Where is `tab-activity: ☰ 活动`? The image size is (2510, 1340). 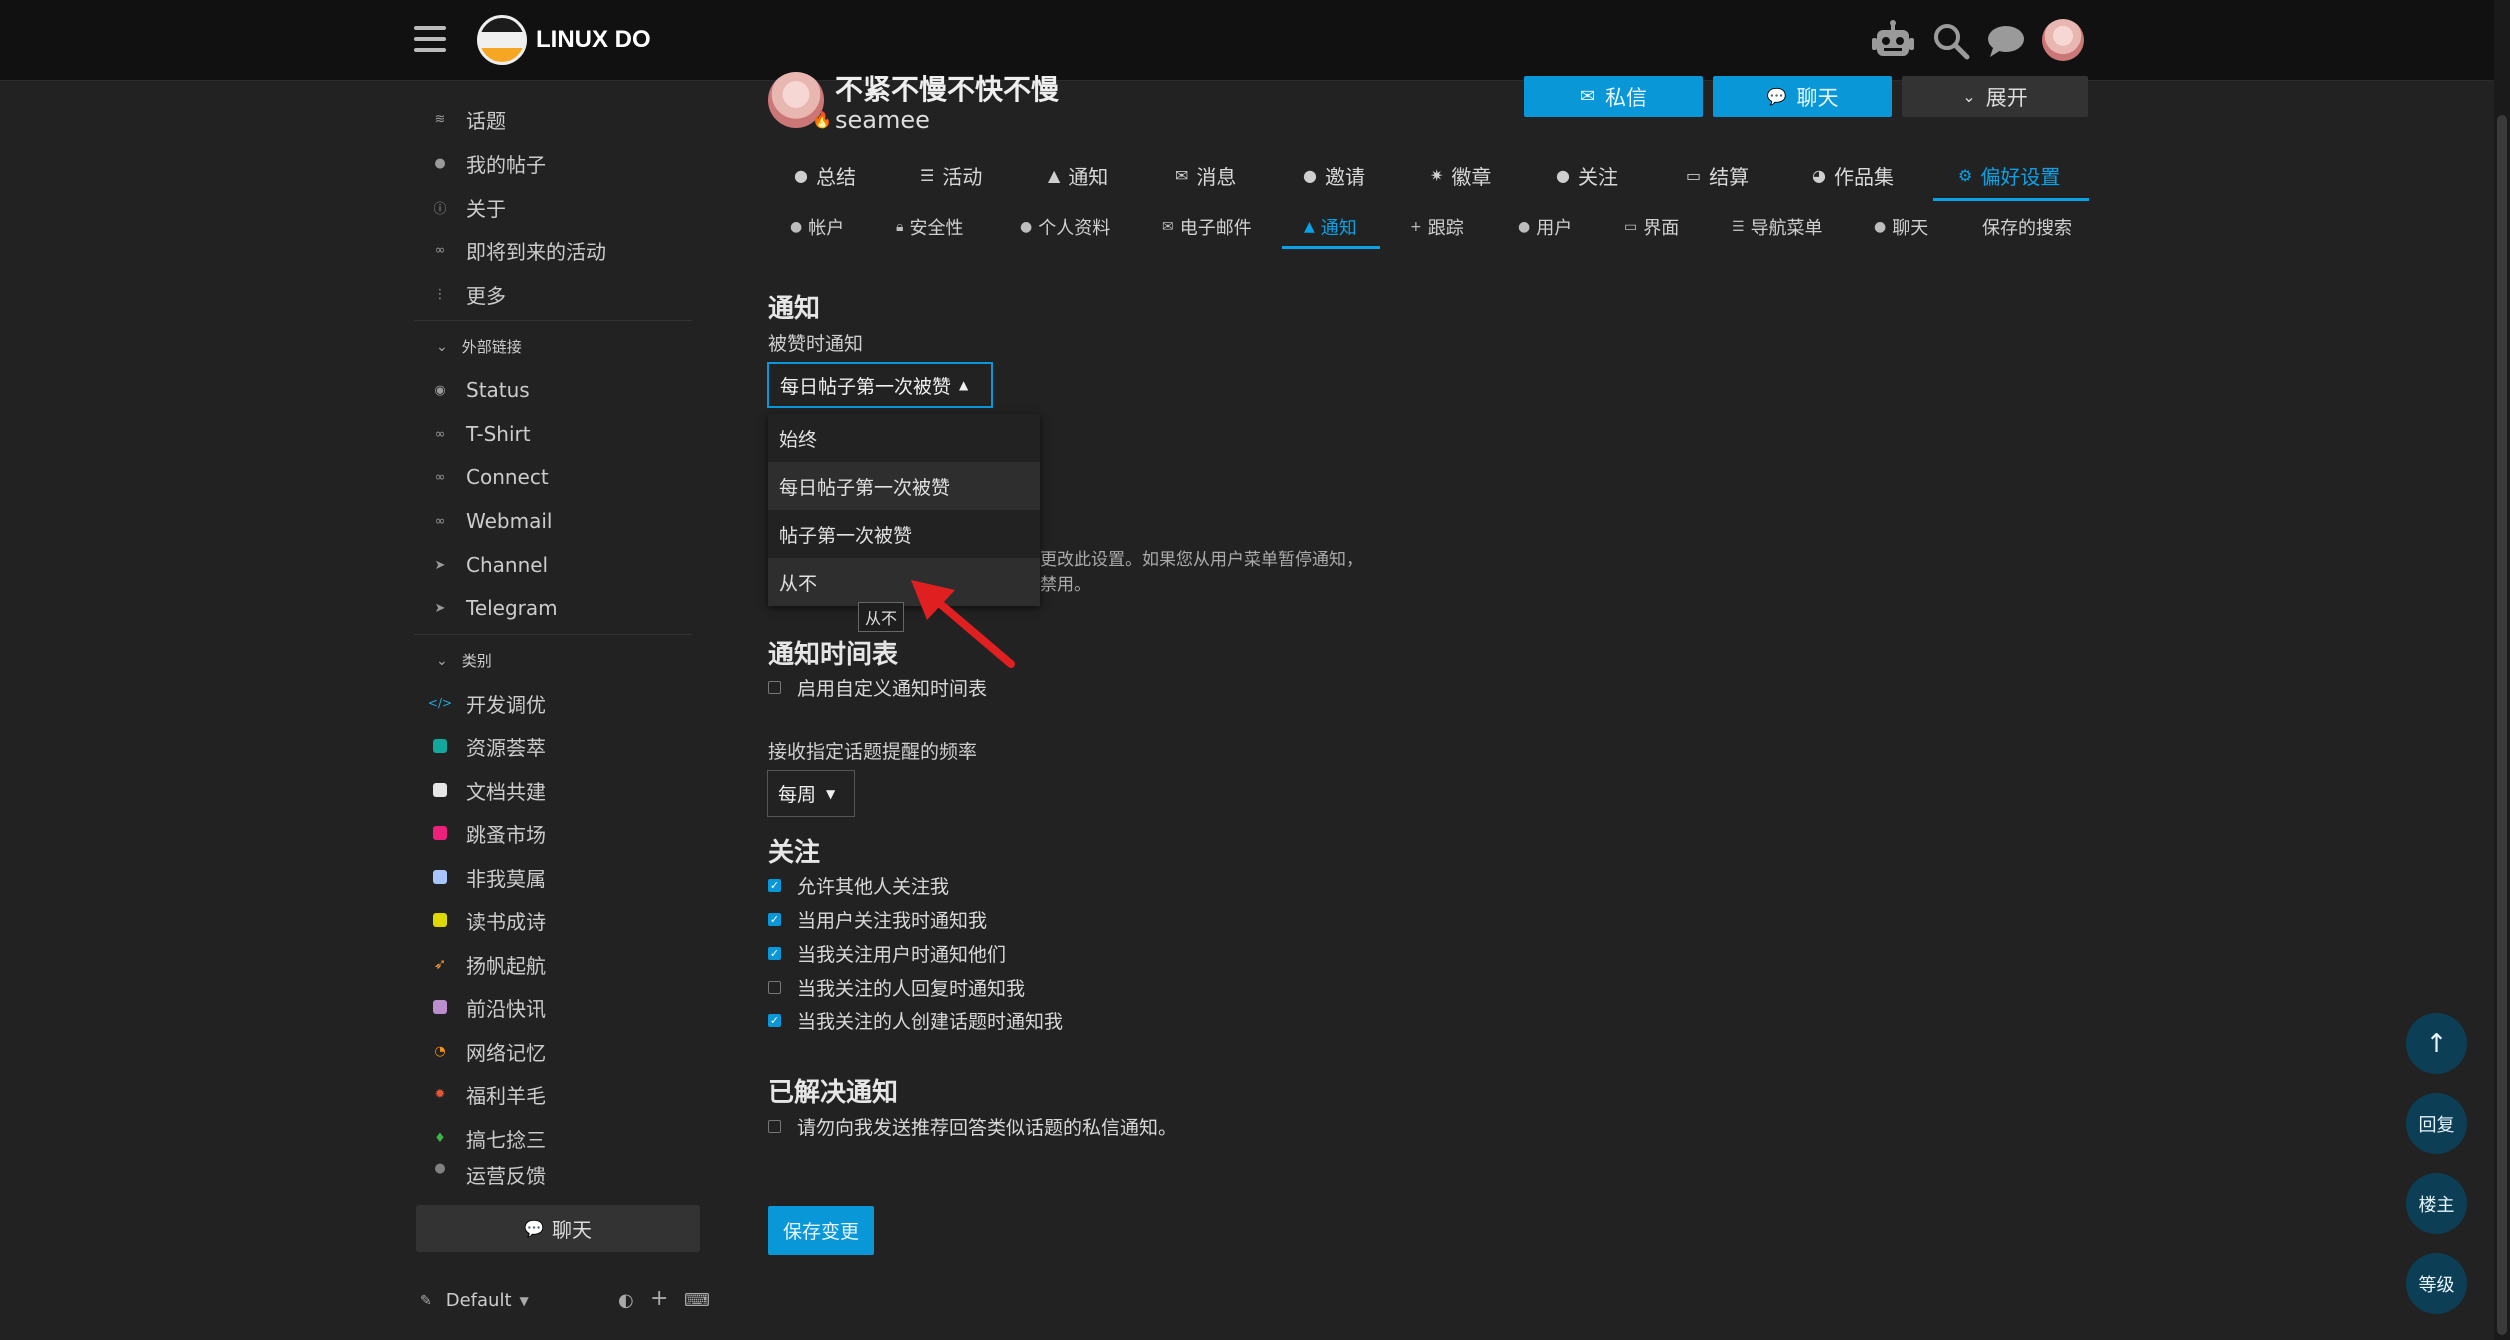
tab-activity: ☰ 活动 is located at coordinates (951, 175).